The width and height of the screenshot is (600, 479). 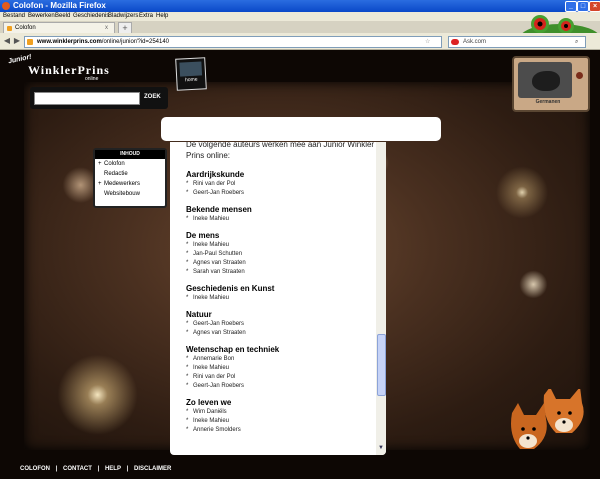 I want to click on window-title: Colofon - Mozilla Firefox, so click(x=59, y=5).